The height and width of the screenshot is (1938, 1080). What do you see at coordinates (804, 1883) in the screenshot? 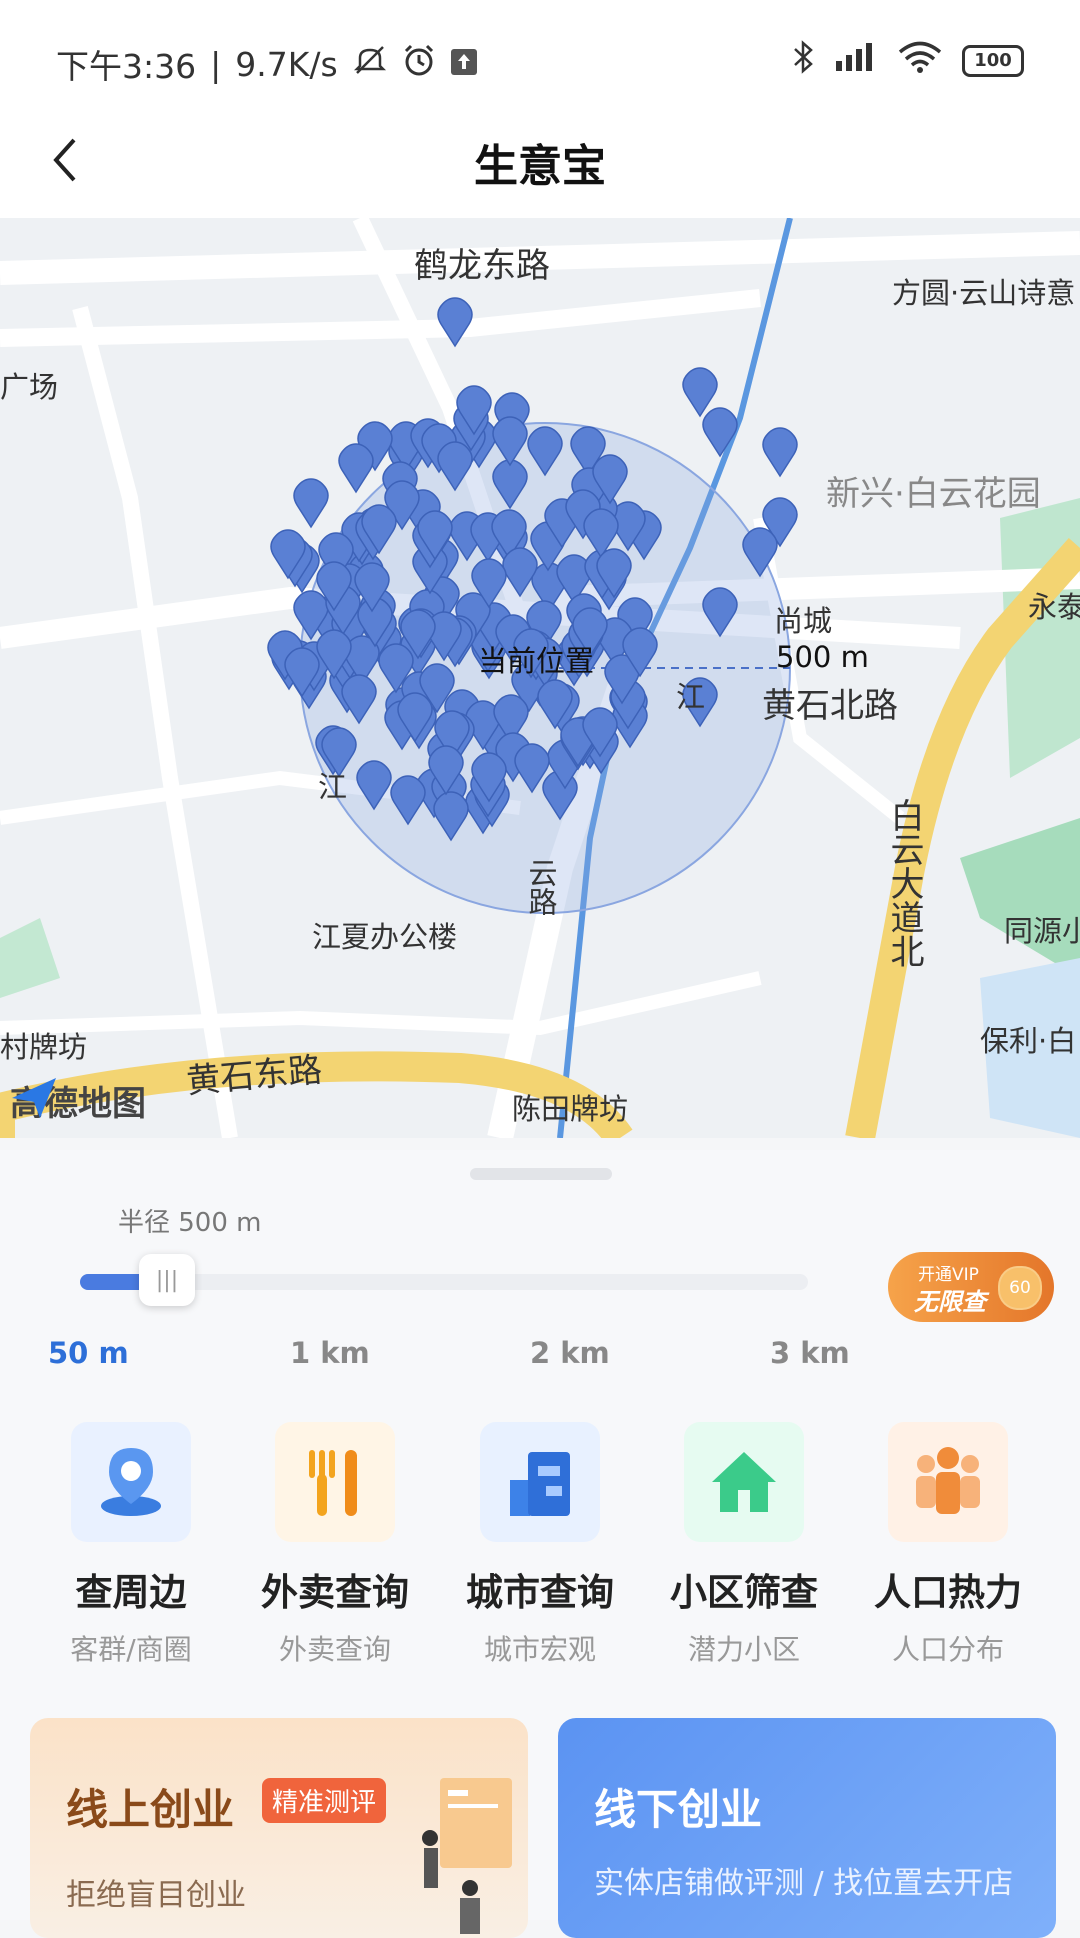
I see `card-subtitle: 实体店铺做评测 / 找位置去开店` at bounding box center [804, 1883].